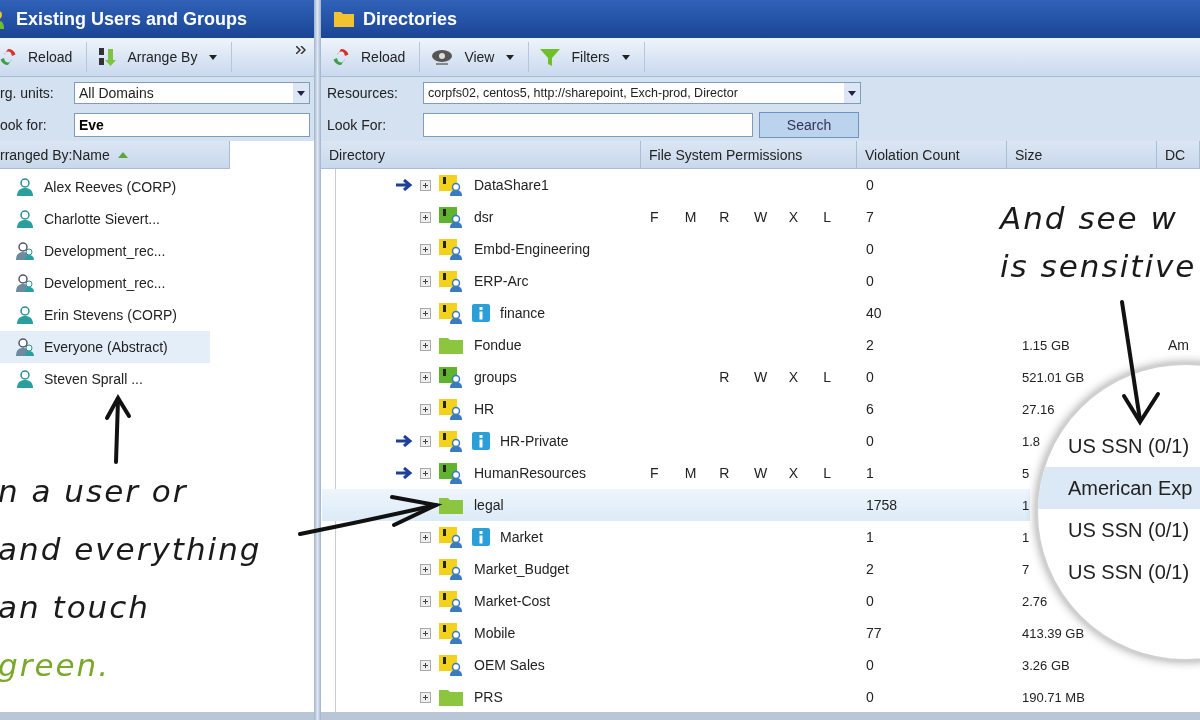 The width and height of the screenshot is (1200, 720). I want to click on size-value: 1, so click(1026, 537).